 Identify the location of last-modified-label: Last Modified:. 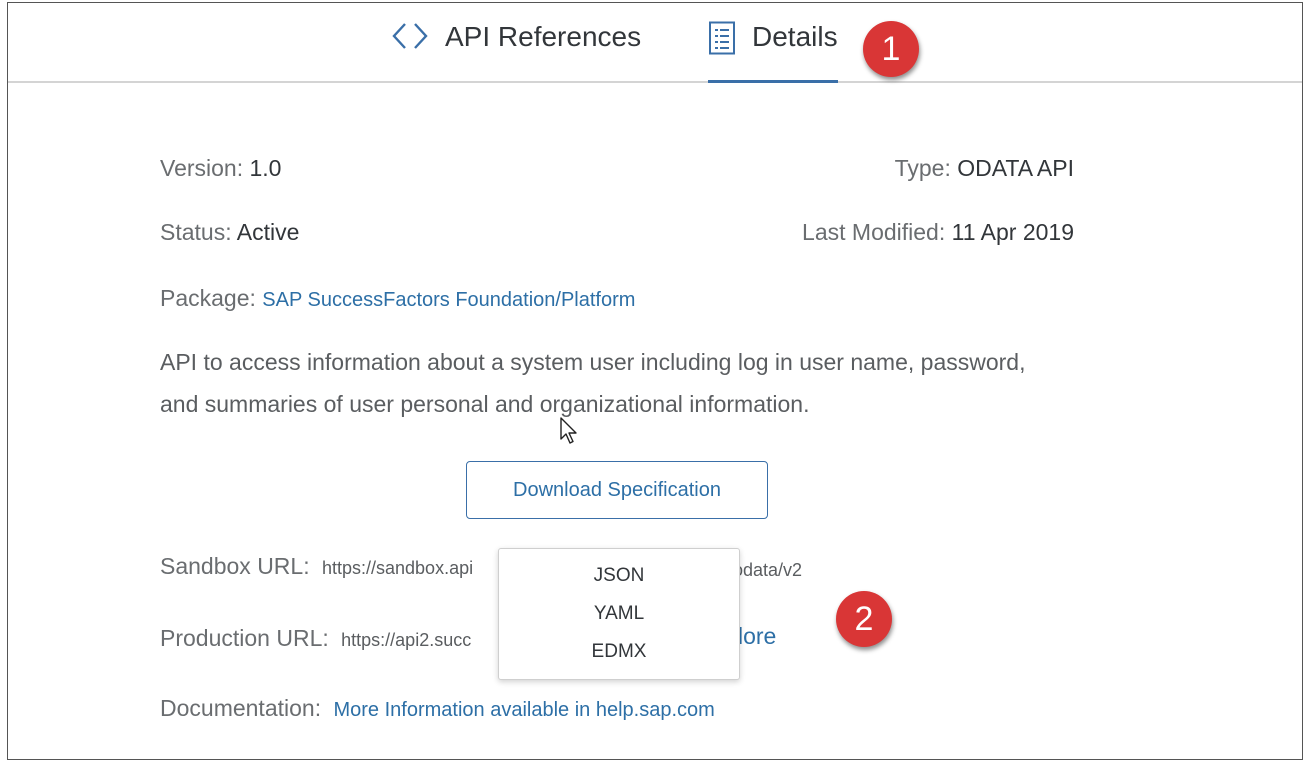
(874, 232).